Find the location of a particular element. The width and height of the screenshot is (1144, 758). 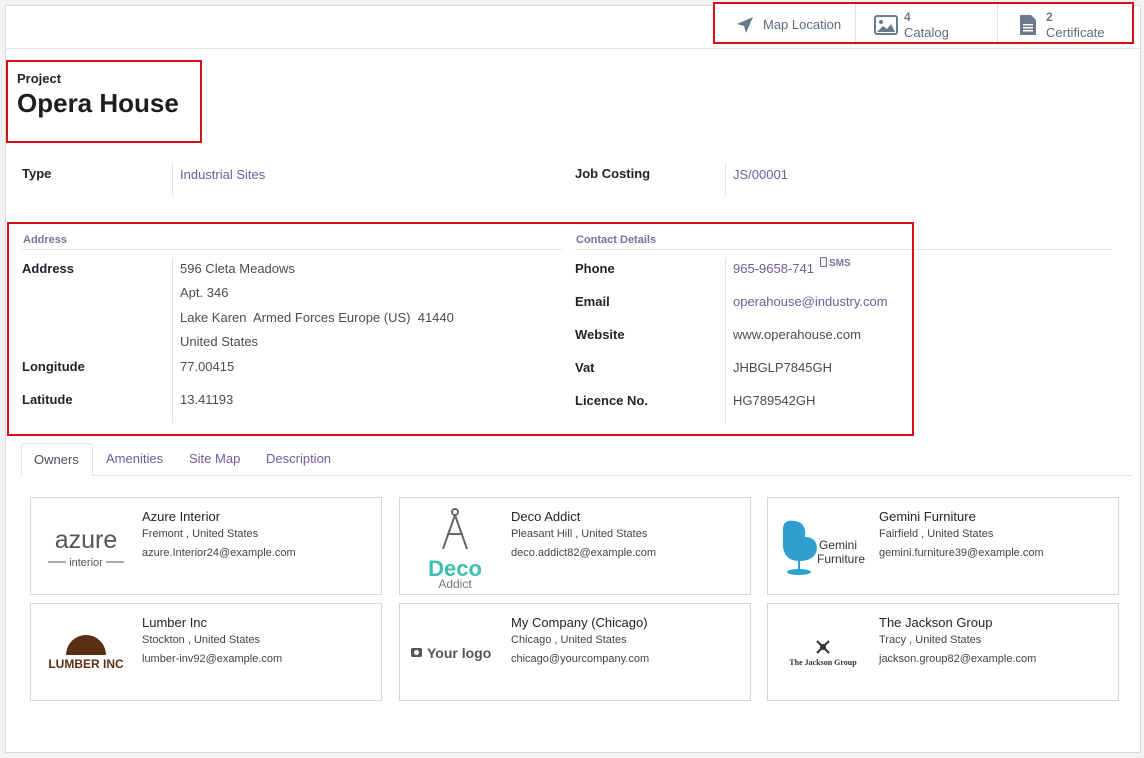

owner-email: jackson.group82@example.com is located at coordinates (958, 659).